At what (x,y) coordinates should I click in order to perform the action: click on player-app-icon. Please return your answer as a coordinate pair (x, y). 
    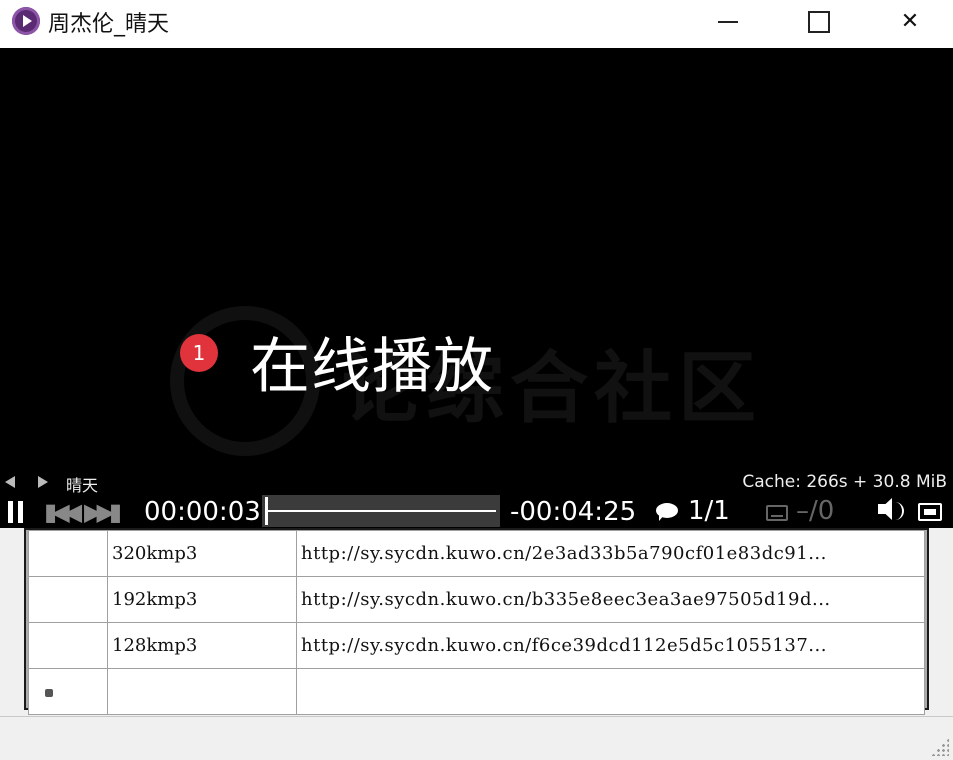
    Looking at the image, I should click on (26, 21).